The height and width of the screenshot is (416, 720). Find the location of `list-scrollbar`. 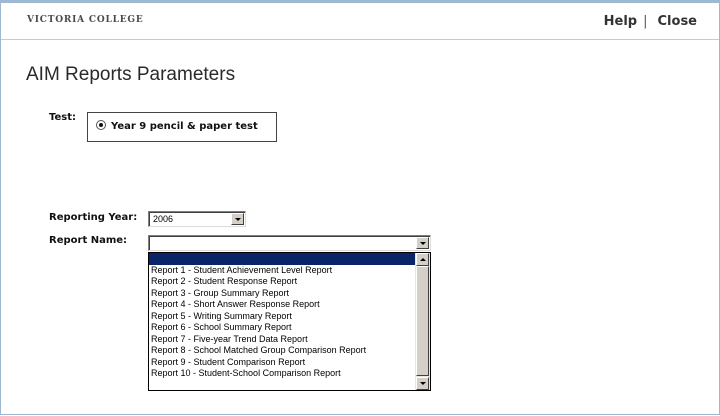

list-scrollbar is located at coordinates (422, 321).